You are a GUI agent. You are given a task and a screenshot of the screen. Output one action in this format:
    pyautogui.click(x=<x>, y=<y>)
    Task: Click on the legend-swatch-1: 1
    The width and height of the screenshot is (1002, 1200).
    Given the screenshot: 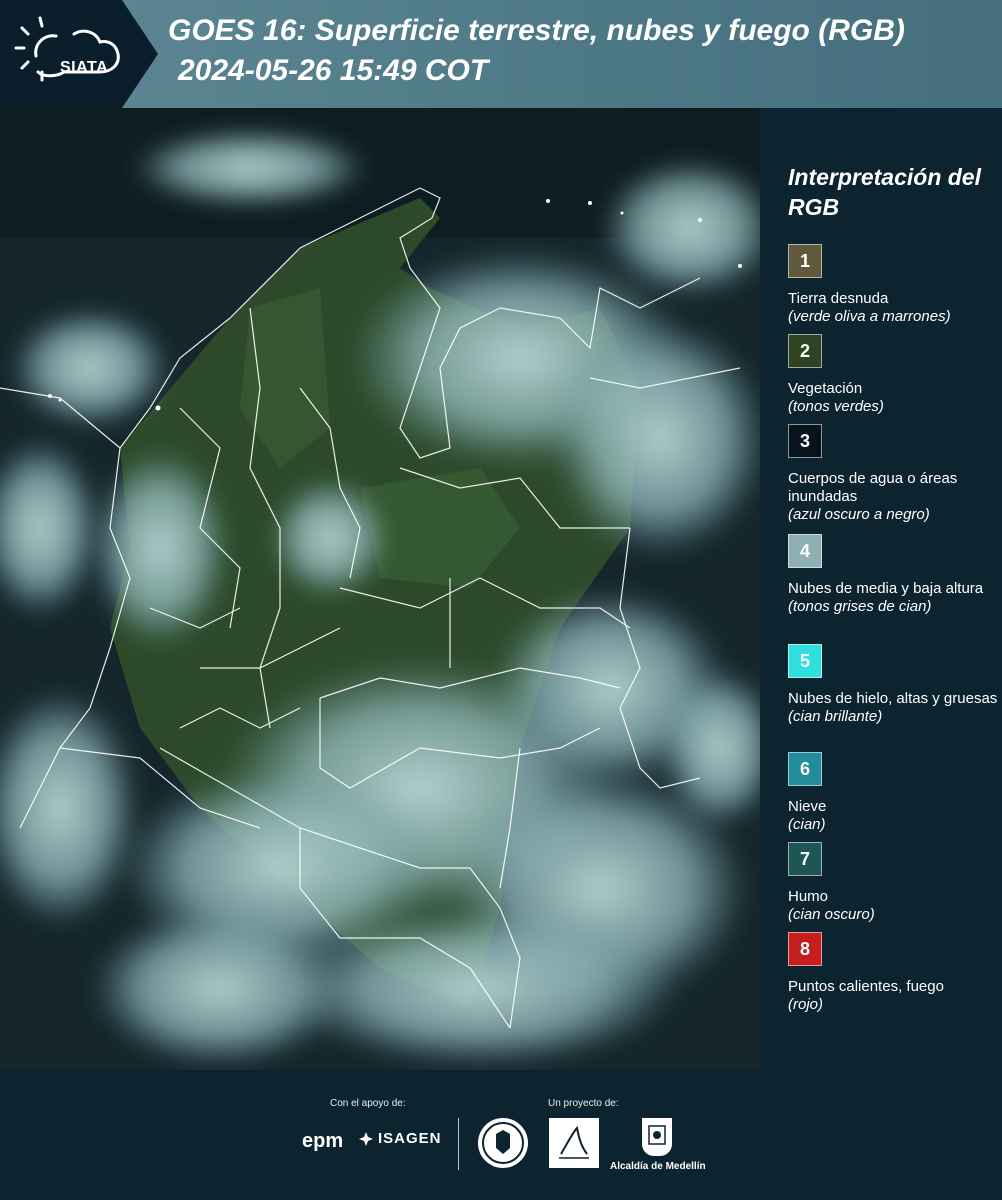 What is the action you would take?
    pyautogui.click(x=805, y=261)
    